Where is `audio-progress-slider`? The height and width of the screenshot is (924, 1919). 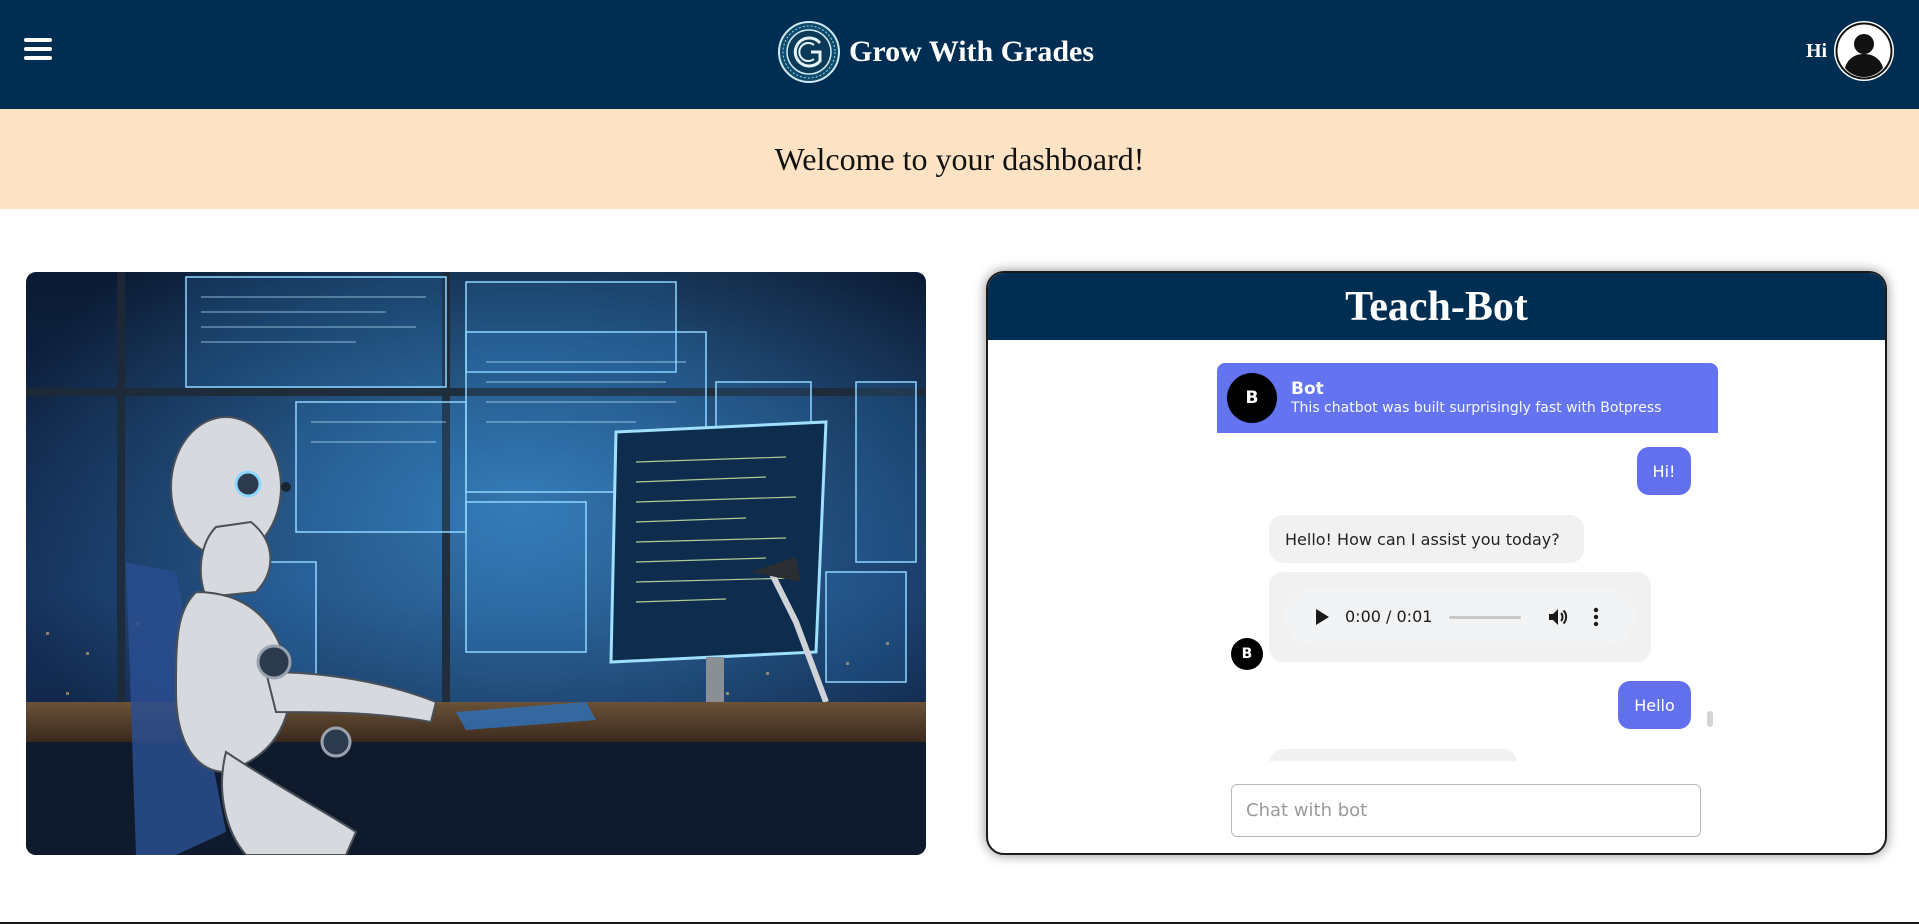
audio-progress-slider is located at coordinates (1485, 617).